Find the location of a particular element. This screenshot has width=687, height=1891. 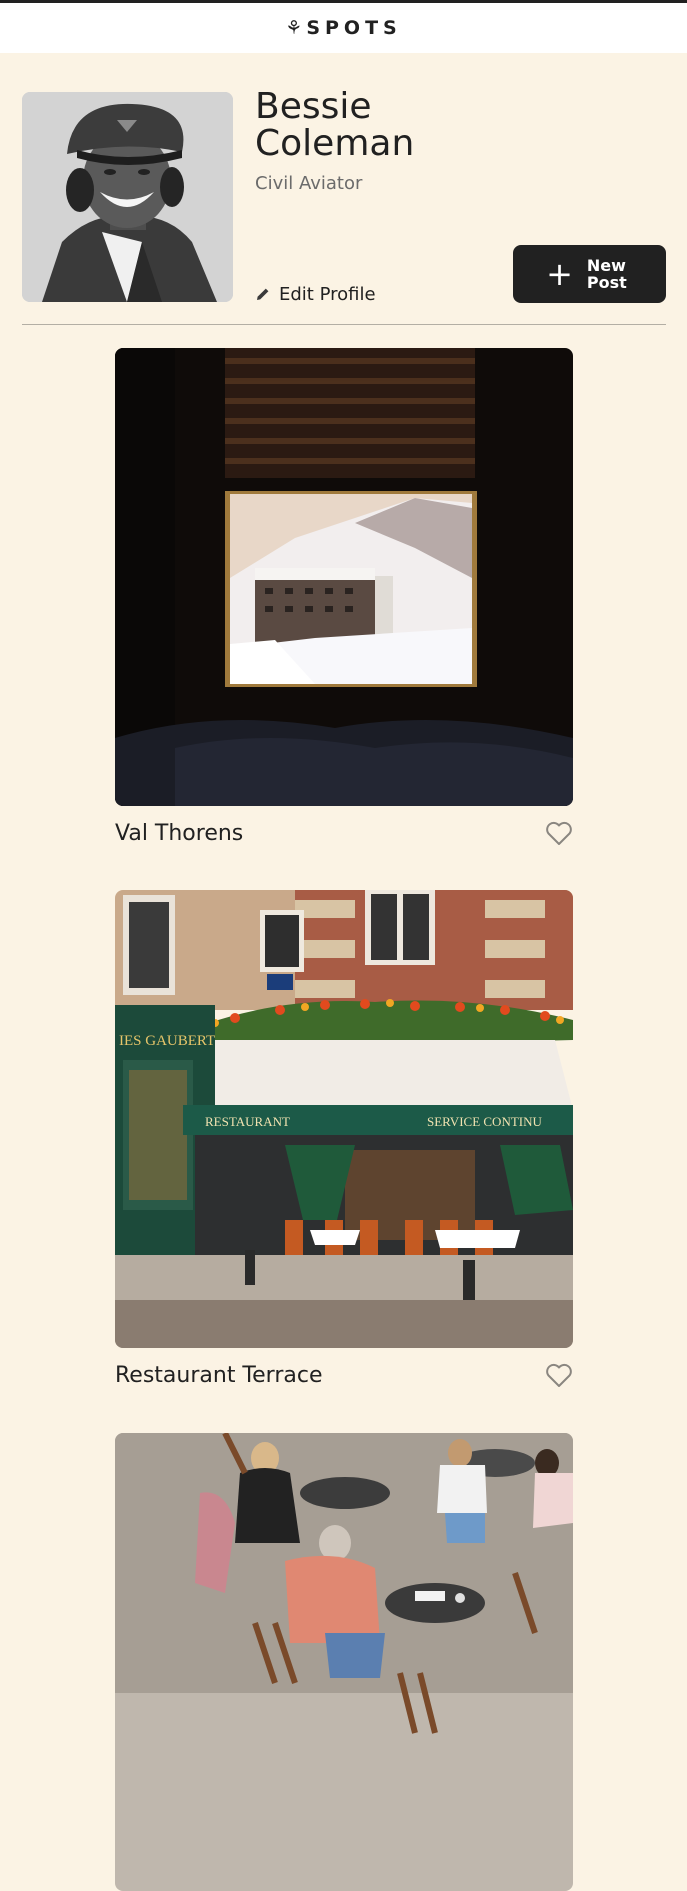

card-title: Restaurant Terrace is located at coordinates (219, 1375).